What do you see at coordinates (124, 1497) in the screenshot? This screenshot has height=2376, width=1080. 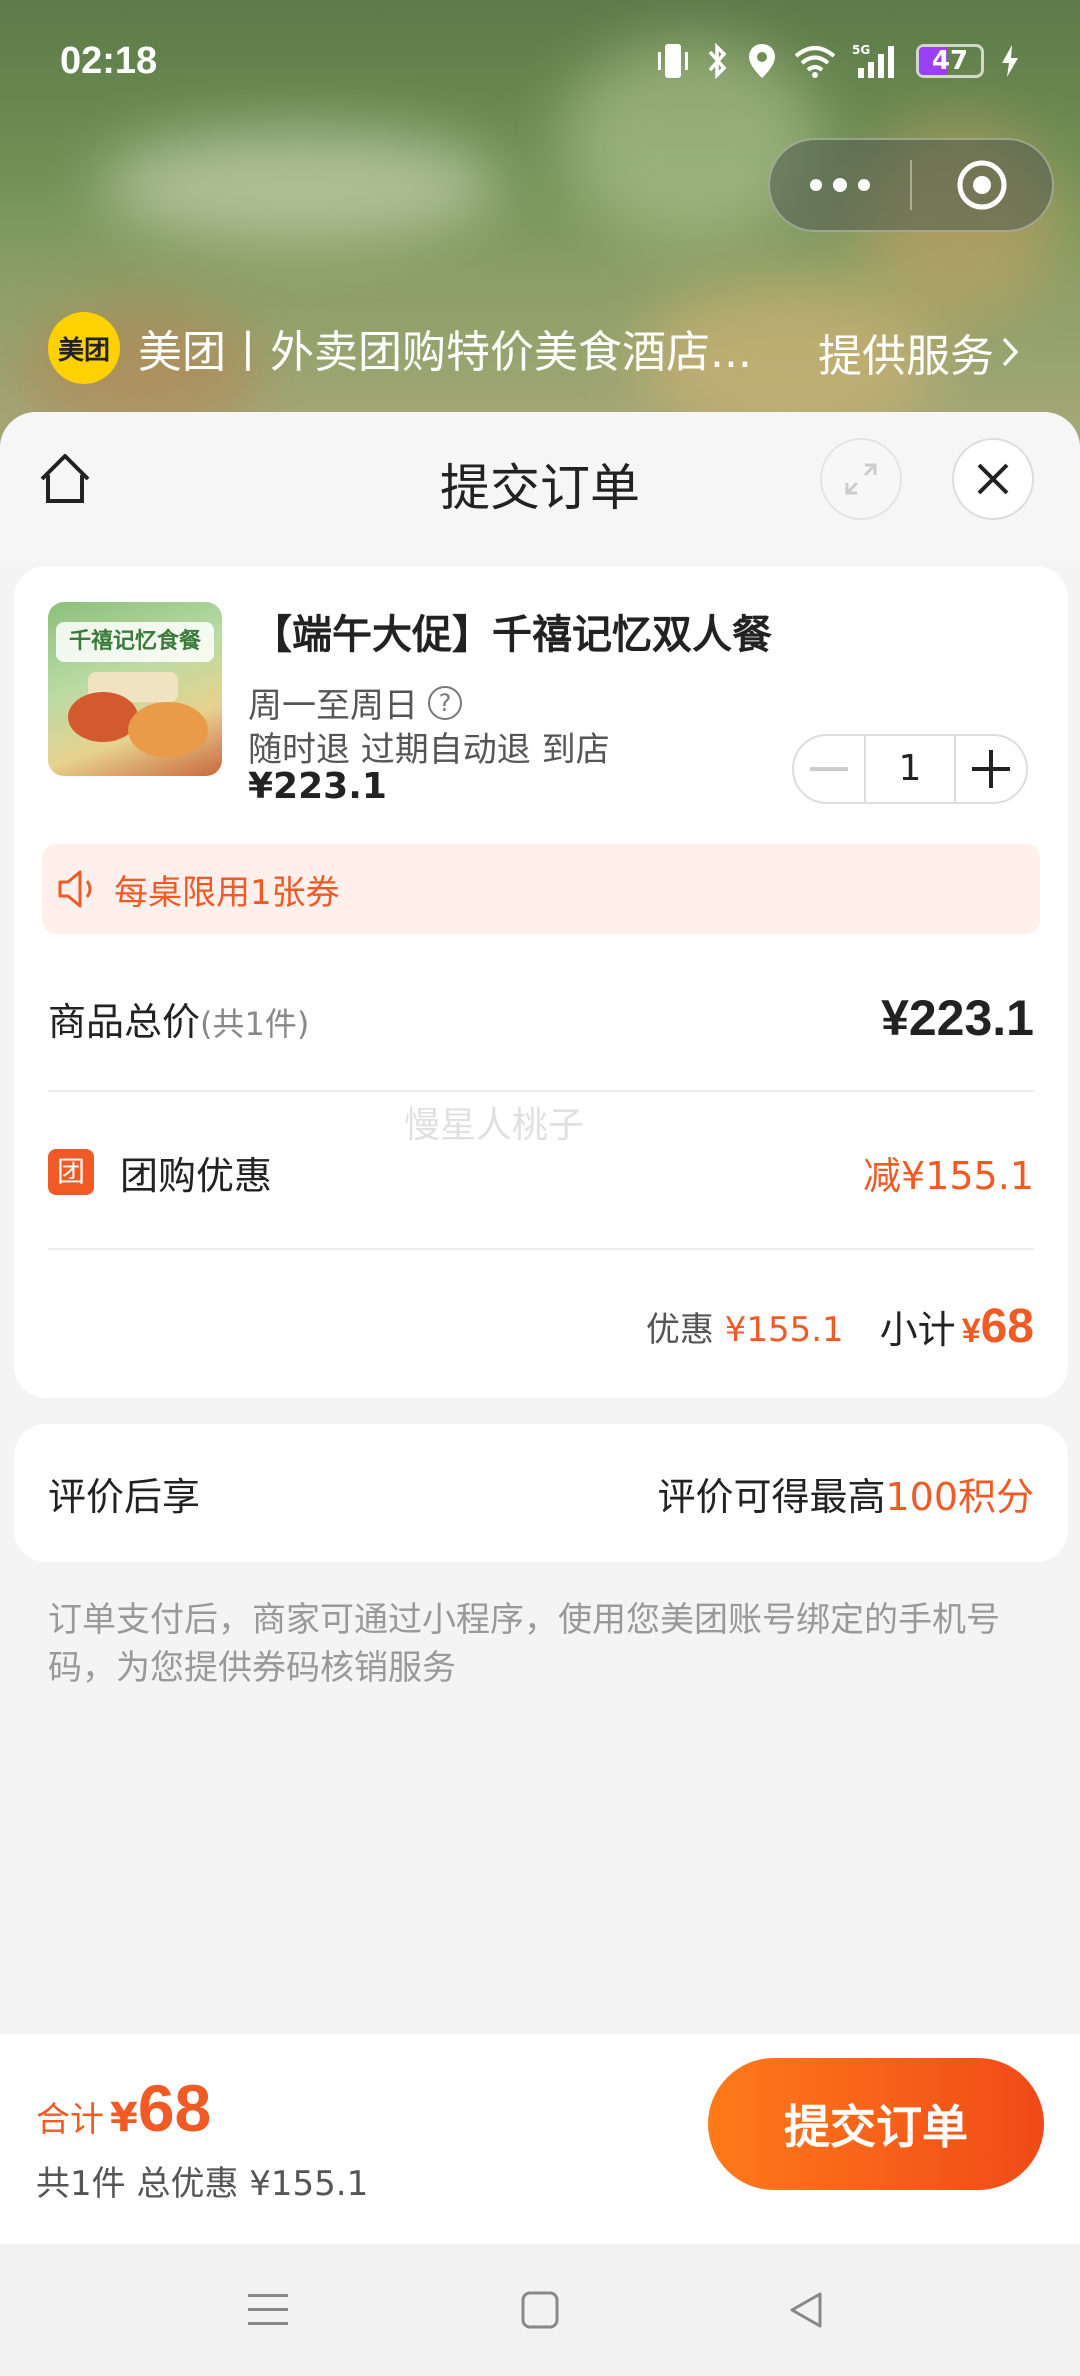 I see `review-label: 评价后享` at bounding box center [124, 1497].